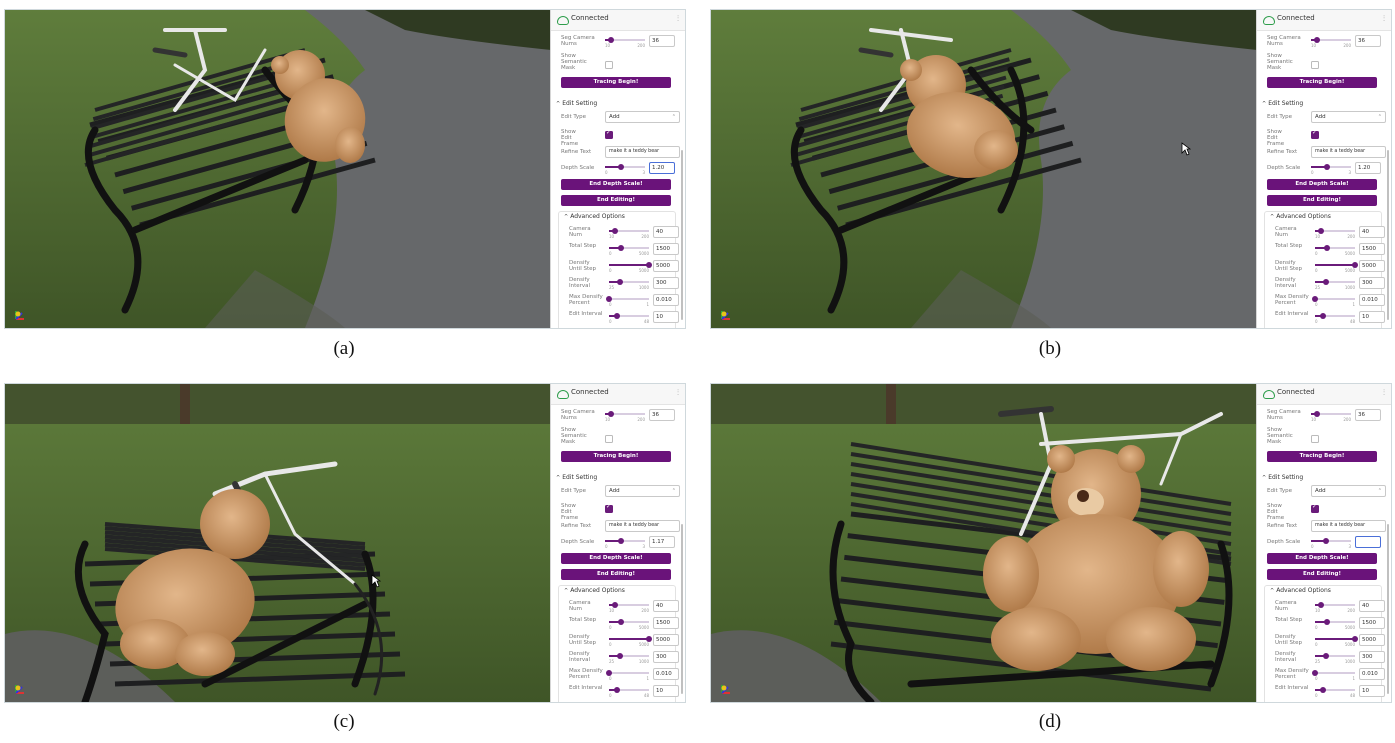  What do you see at coordinates (662, 168) in the screenshot?
I see `depth-scale-input: 1.20` at bounding box center [662, 168].